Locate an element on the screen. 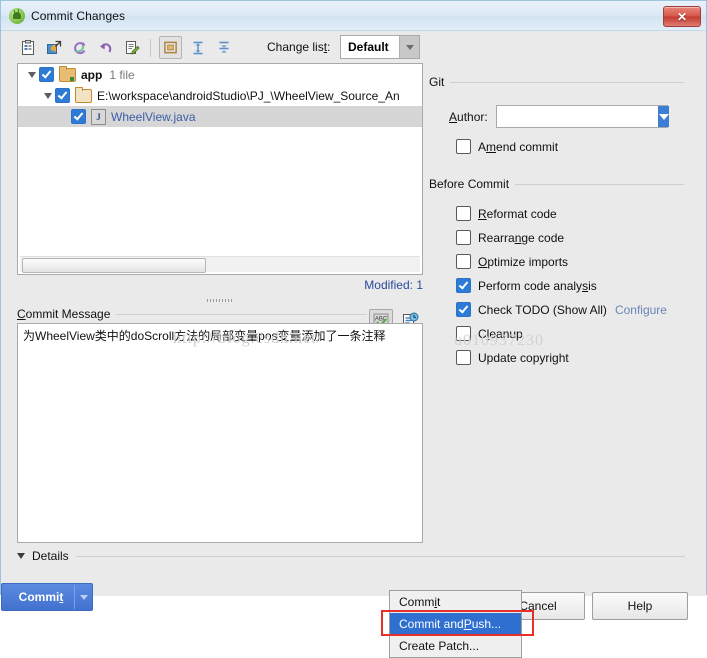  menu-item-commit: Comm i t is located at coordinates (455, 602).